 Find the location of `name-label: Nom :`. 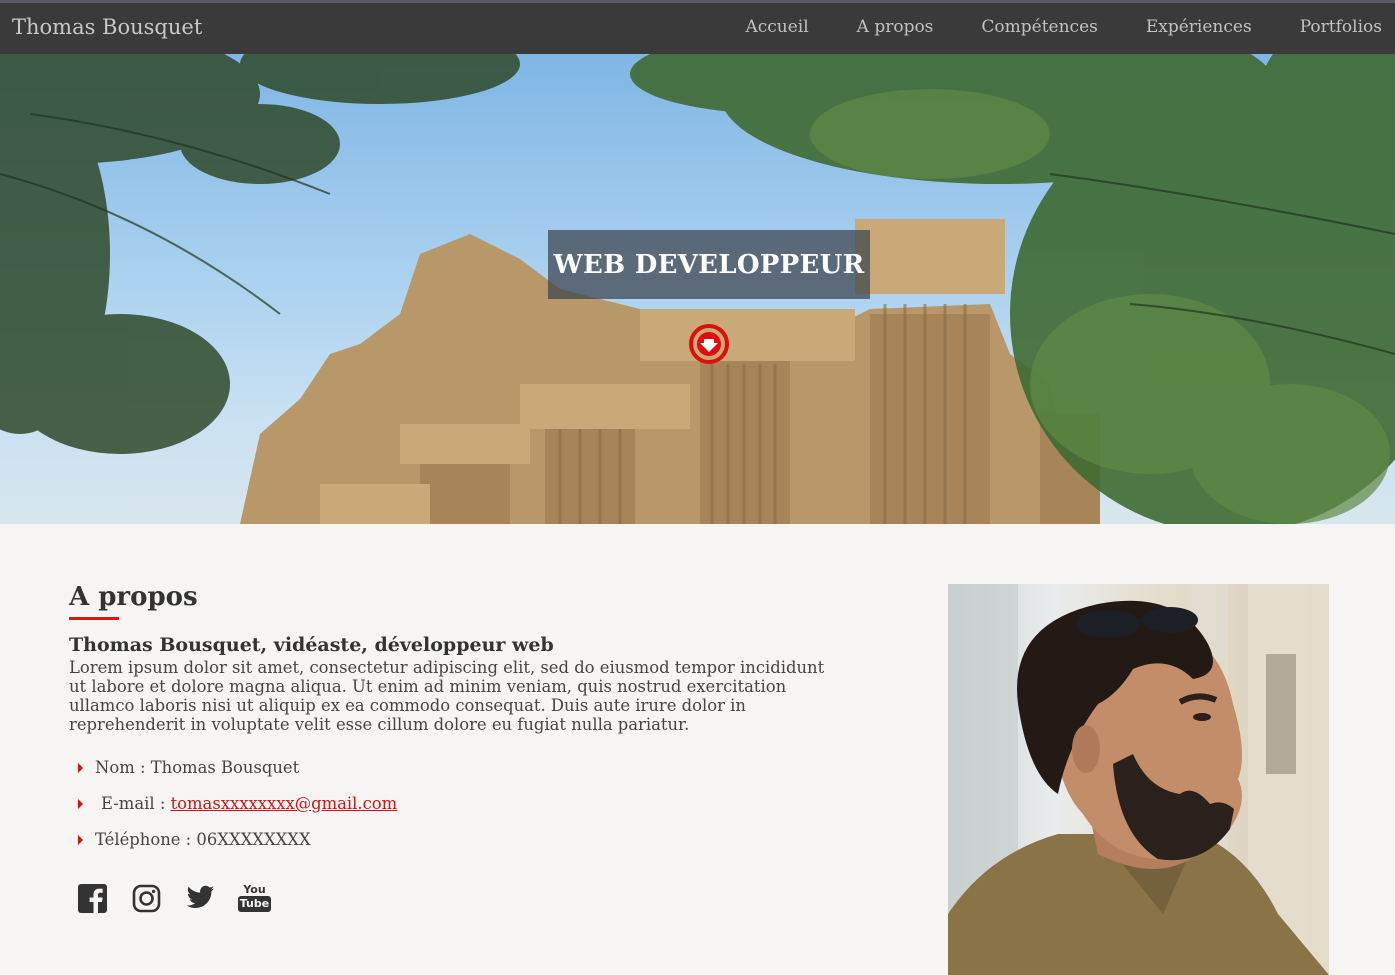

name-label: Nom : is located at coordinates (123, 767).